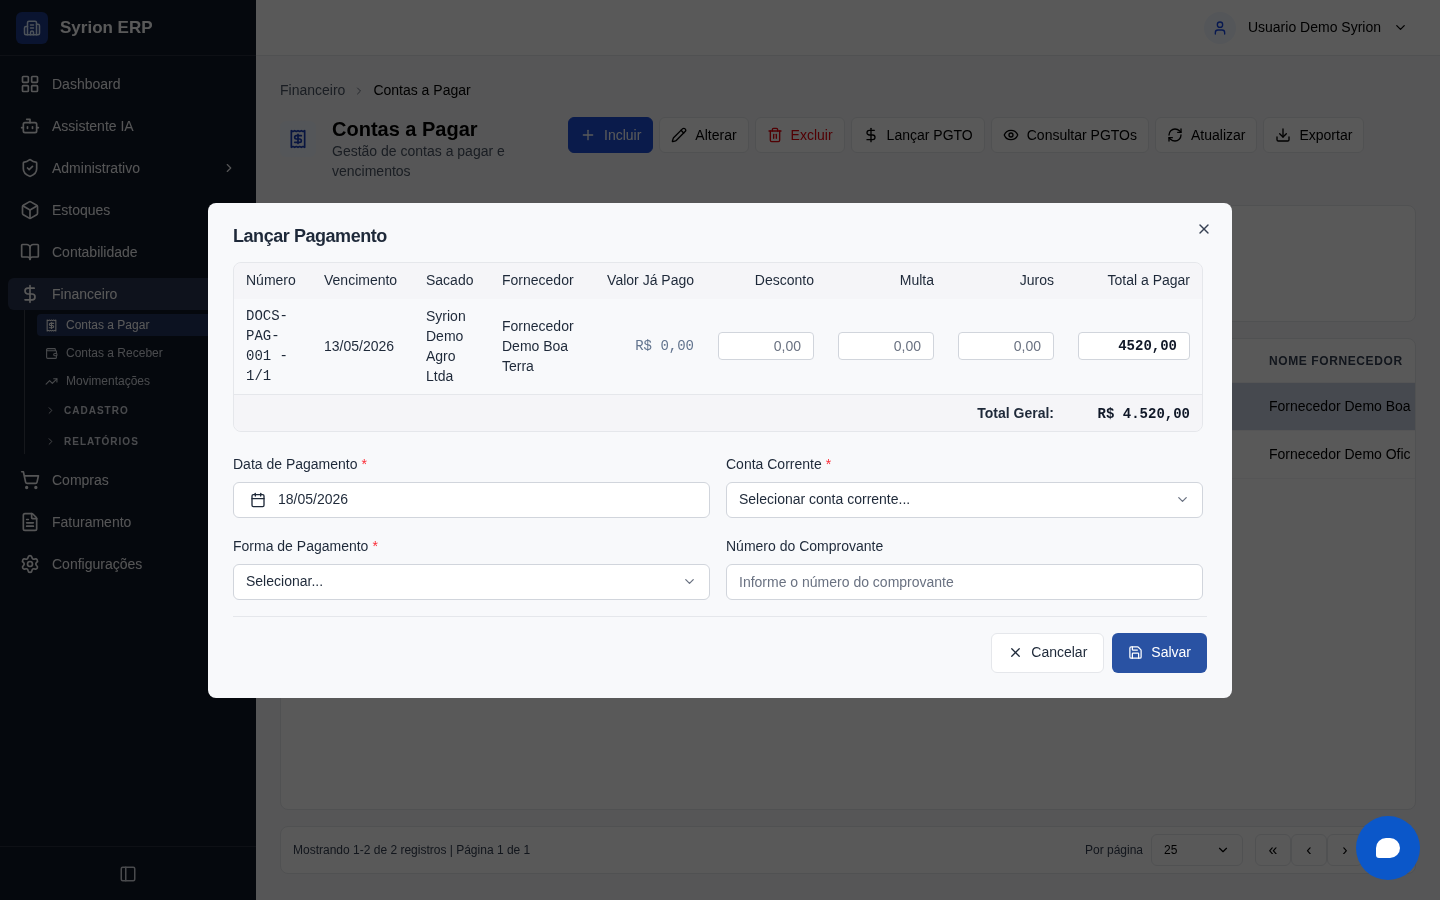  What do you see at coordinates (267, 347) in the screenshot?
I see `document-number: DOCS-PAG-001 - 1/1` at bounding box center [267, 347].